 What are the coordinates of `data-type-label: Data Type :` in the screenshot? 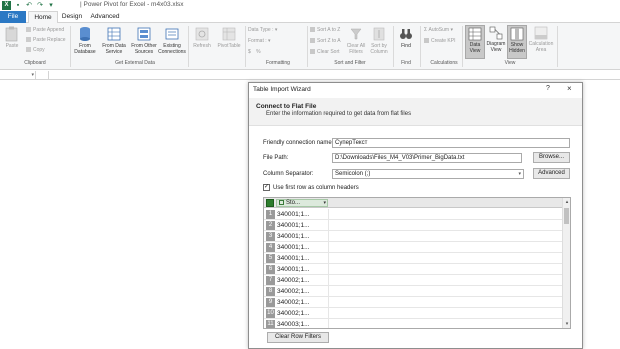 It's located at (261, 30).